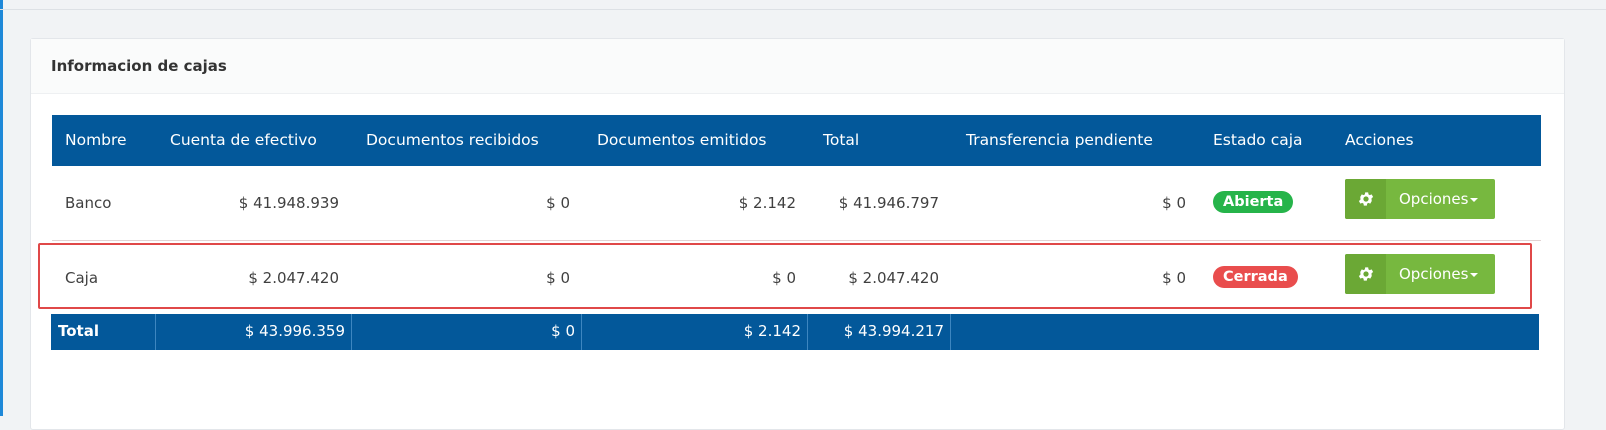  I want to click on footer-emitidos: $ 2.142, so click(772, 331).